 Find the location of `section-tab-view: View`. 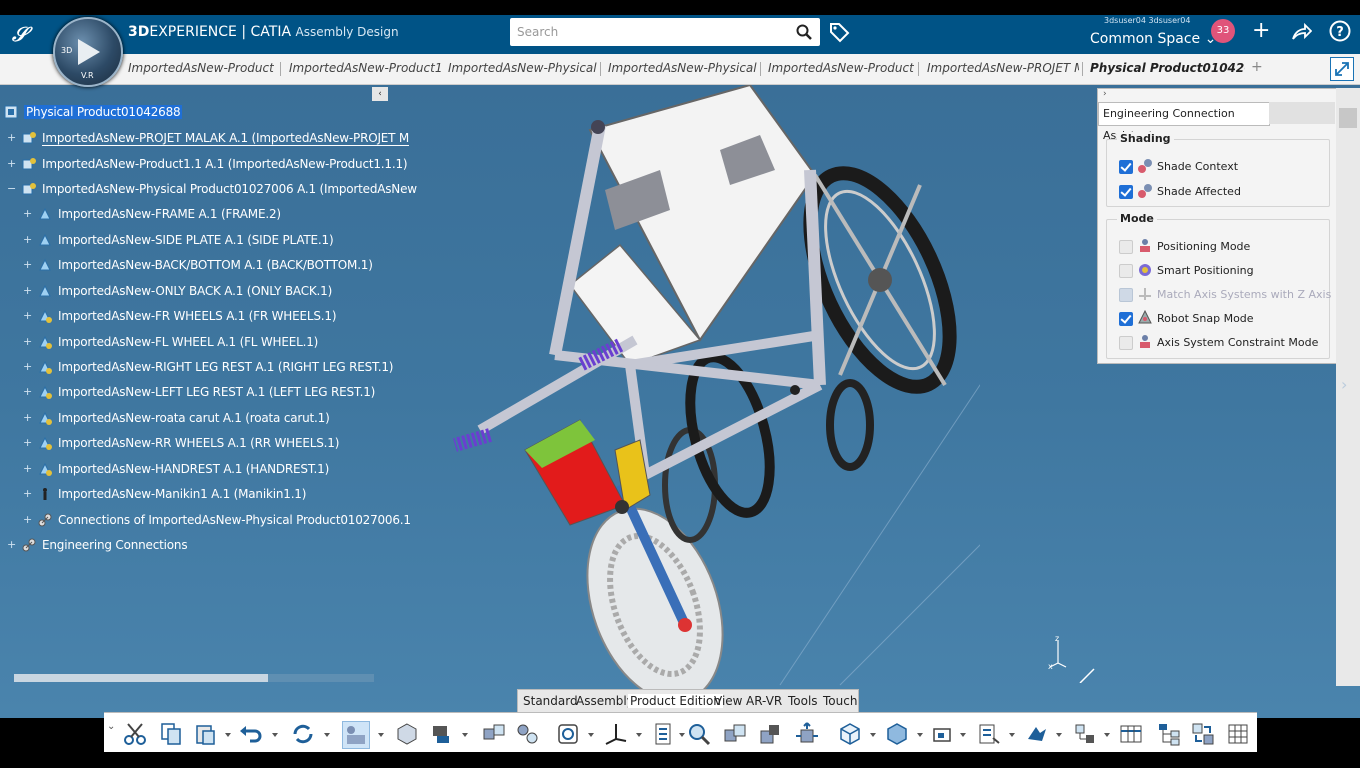

section-tab-view: View is located at coordinates (728, 701).